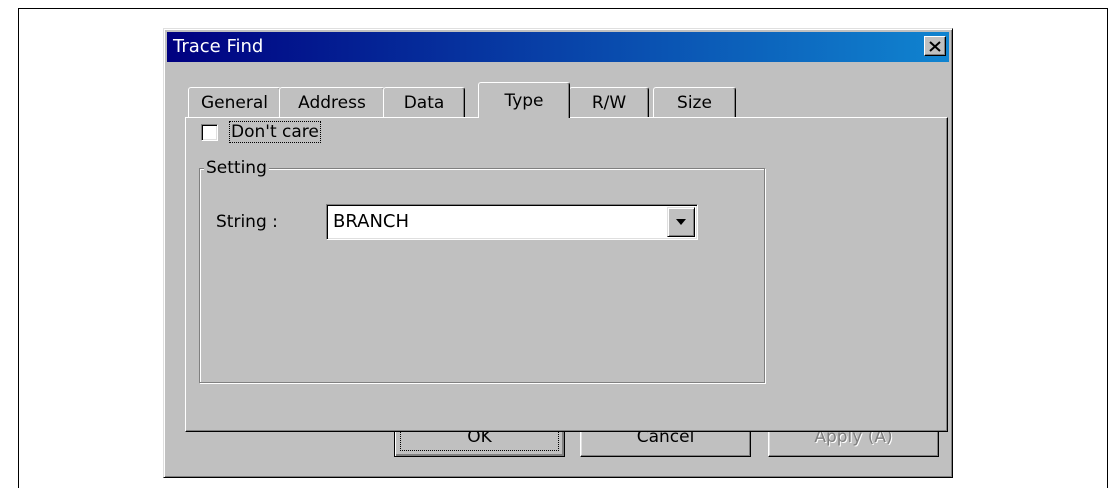  I want to click on tab-address: Address, so click(332, 102).